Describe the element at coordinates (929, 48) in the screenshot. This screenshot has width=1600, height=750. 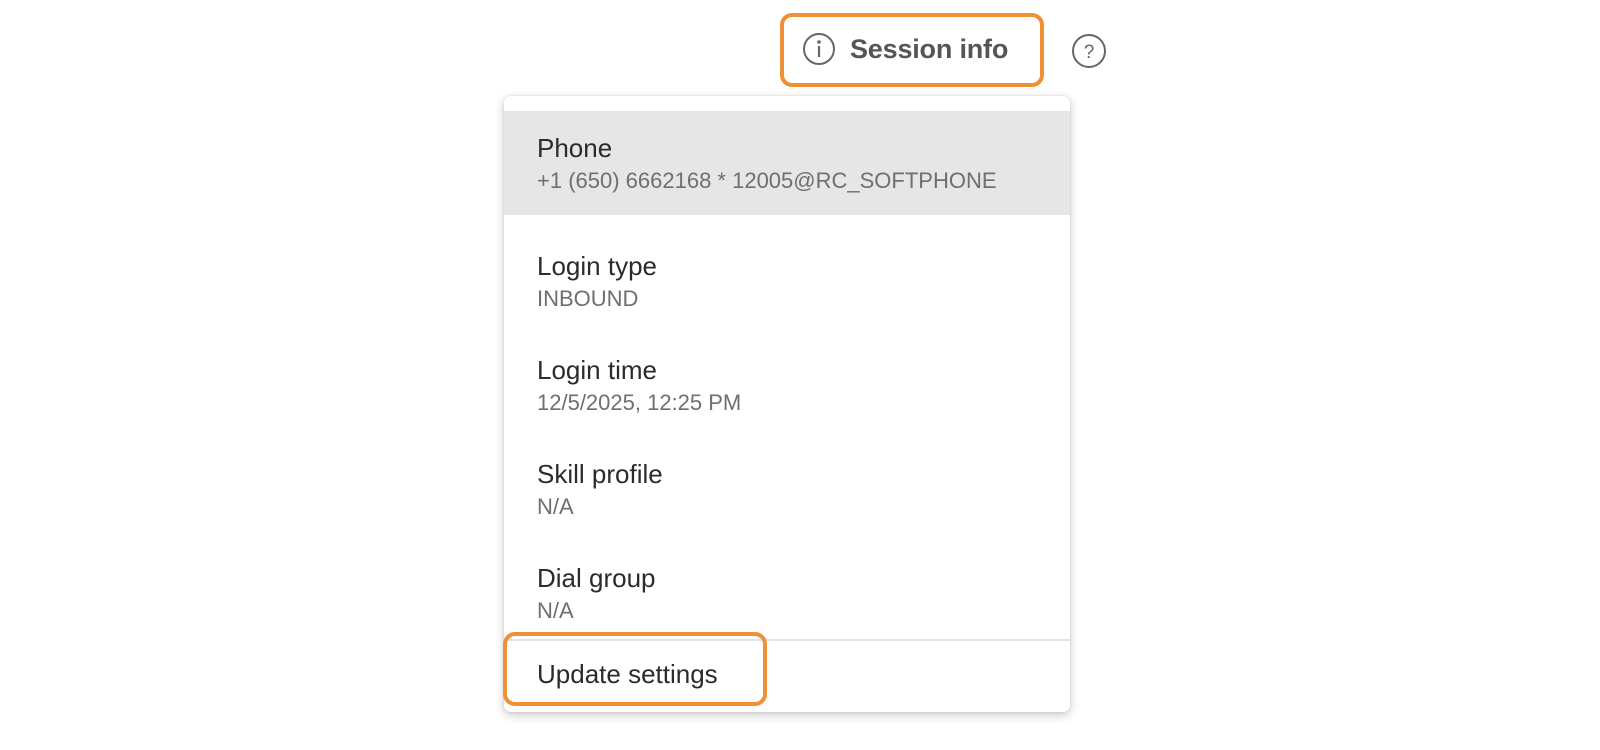
I see `session-info-label: Session info` at that location.